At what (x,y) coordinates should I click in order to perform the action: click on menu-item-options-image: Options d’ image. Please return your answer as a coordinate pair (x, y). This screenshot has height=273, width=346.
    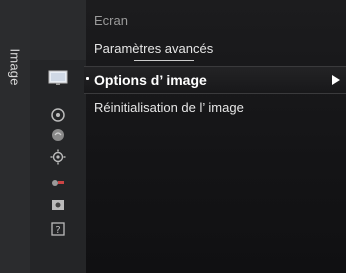
    Looking at the image, I should click on (215, 80).